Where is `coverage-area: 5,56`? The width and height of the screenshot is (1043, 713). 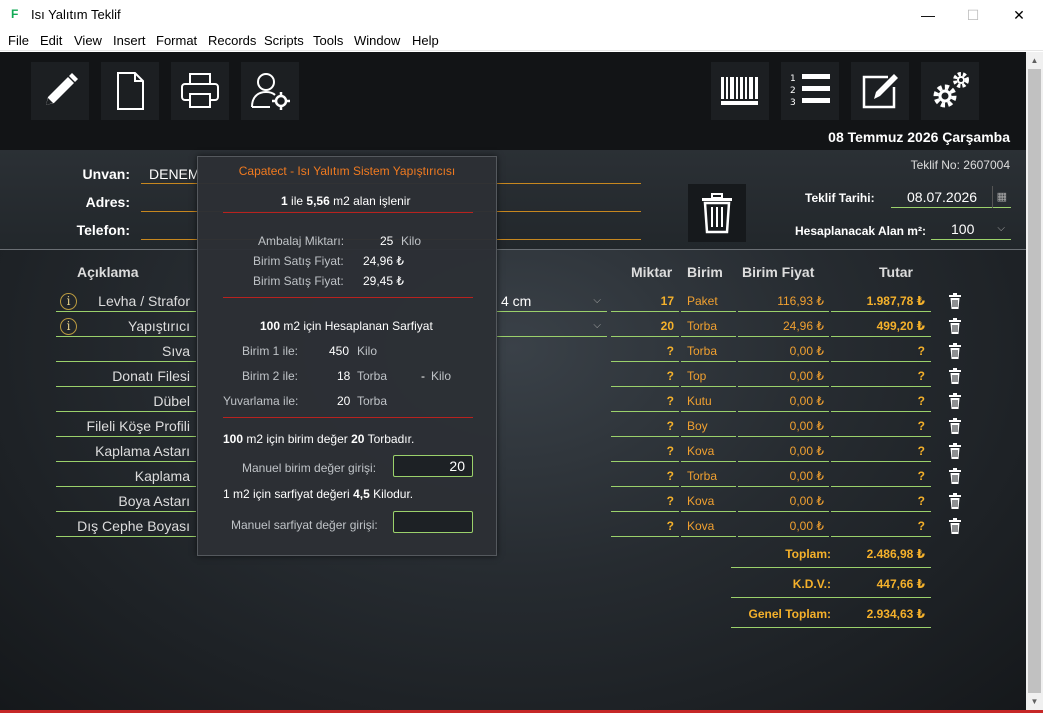 coverage-area: 5,56 is located at coordinates (318, 201).